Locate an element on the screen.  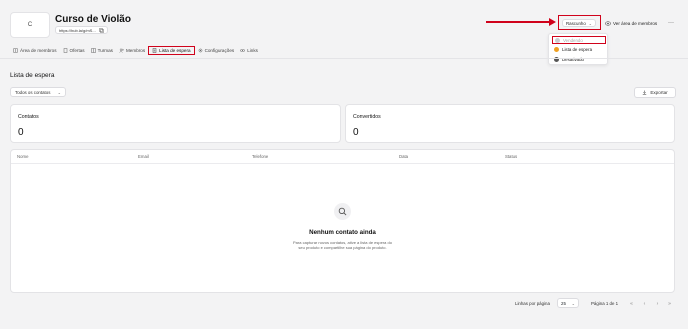
next-page-button: › is located at coordinates (657, 303).